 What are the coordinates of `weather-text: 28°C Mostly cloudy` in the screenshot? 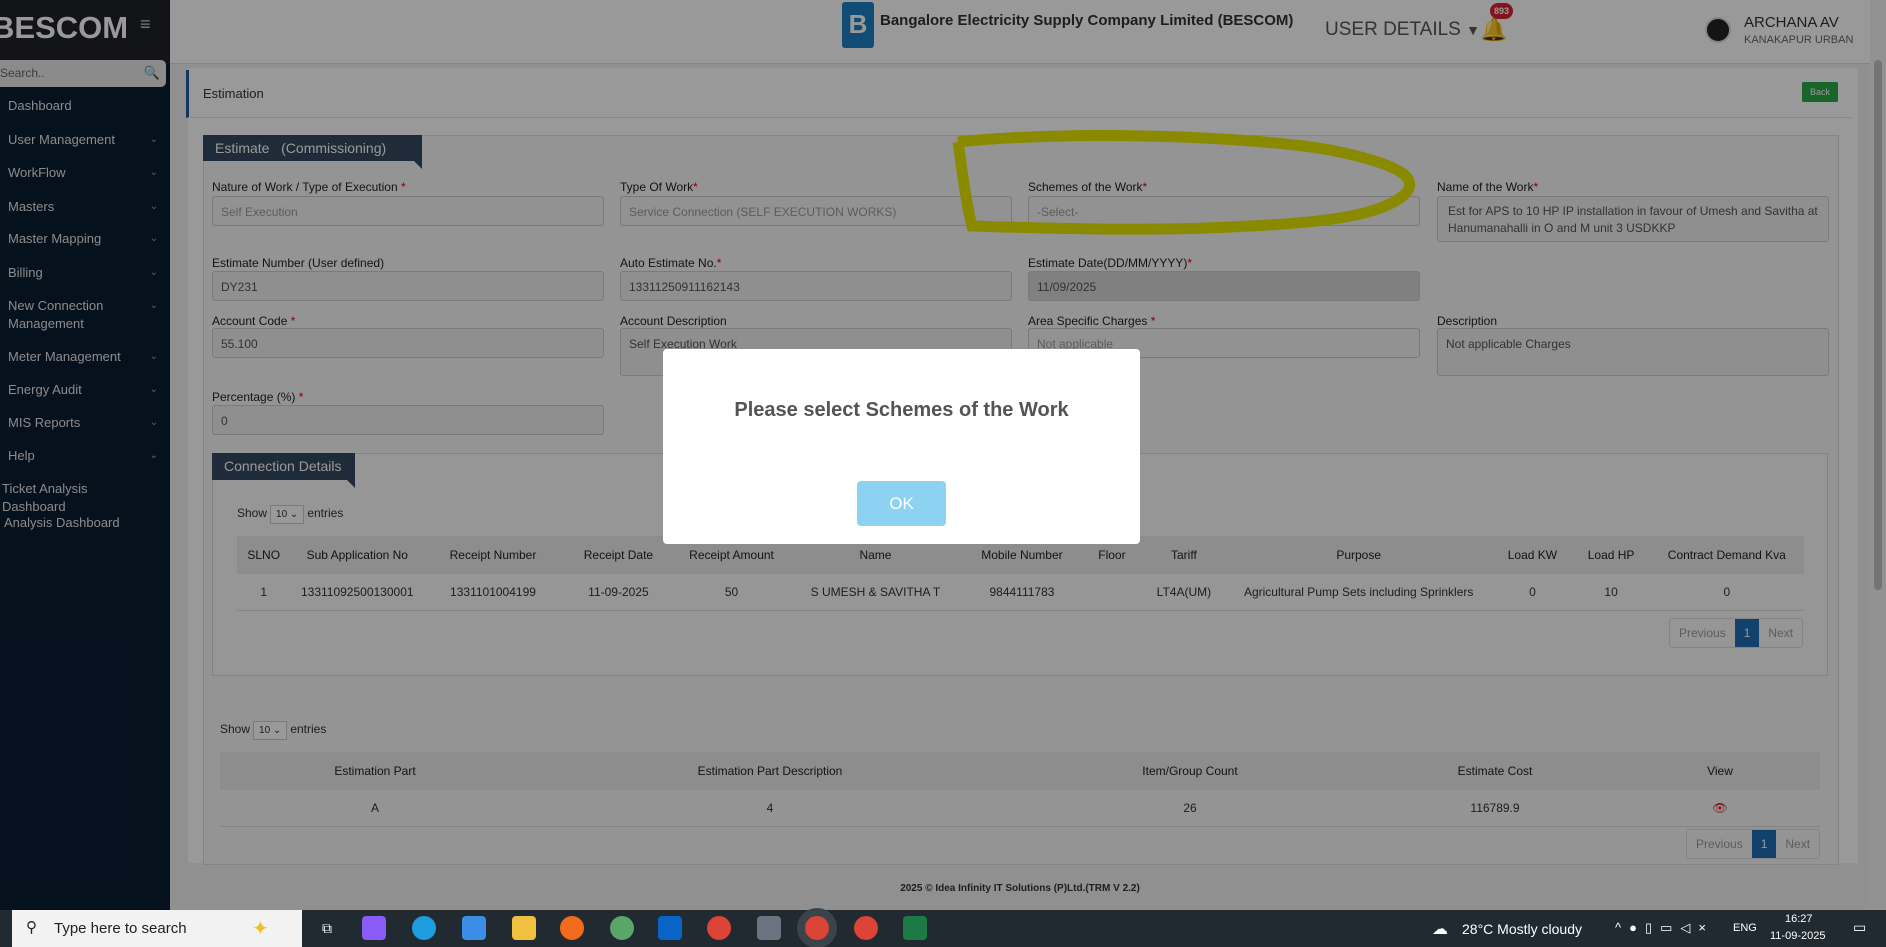 It's located at (1522, 929).